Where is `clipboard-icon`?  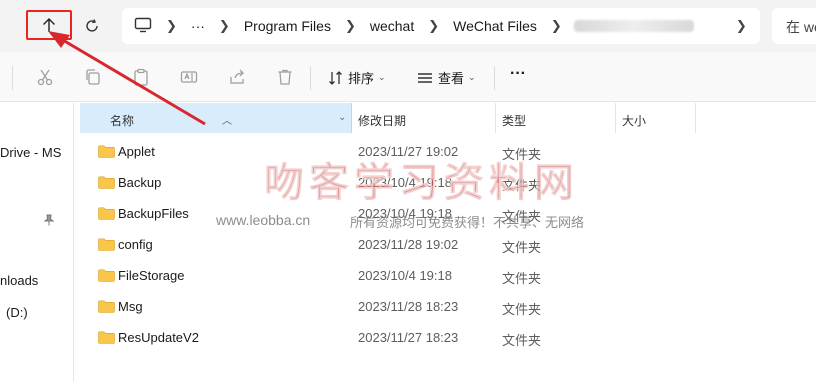
clipboard-icon is located at coordinates (141, 77).